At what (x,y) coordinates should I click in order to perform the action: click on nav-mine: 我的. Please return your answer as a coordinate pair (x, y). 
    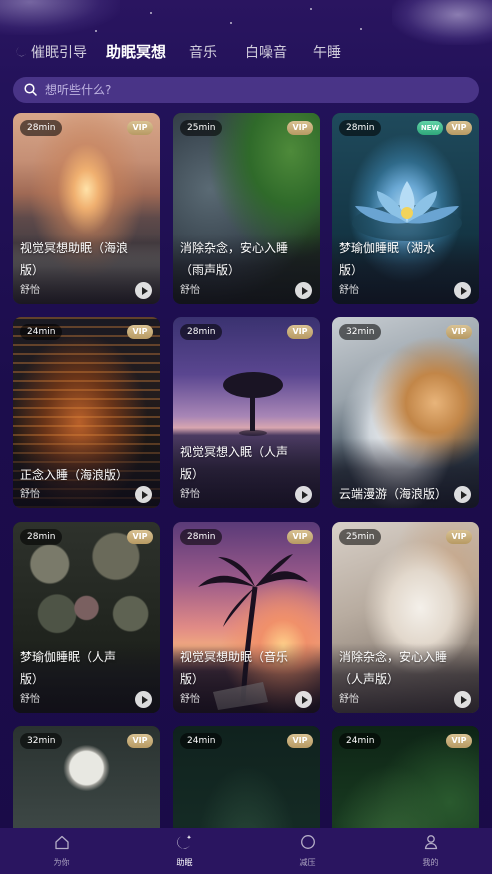
    Looking at the image, I should click on (430, 851).